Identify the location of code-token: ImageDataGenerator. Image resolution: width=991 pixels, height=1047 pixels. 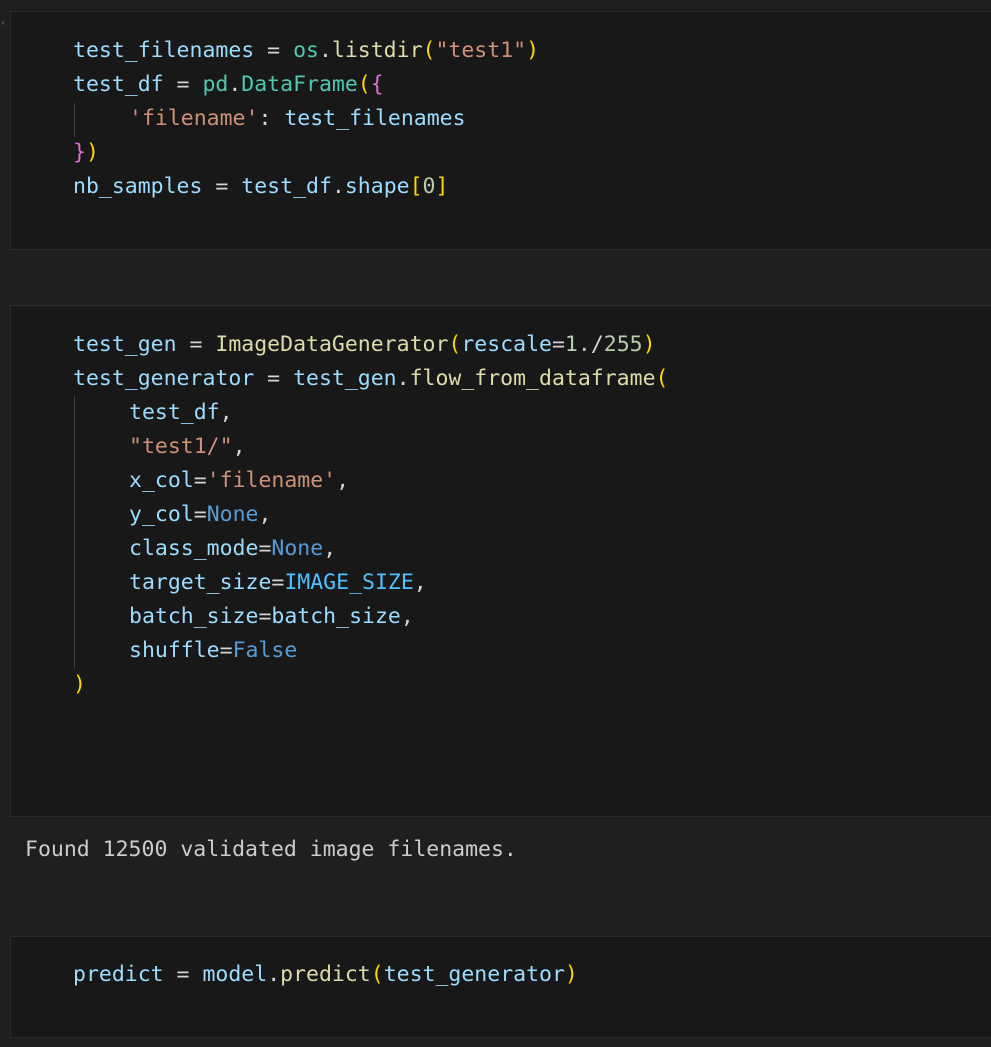
(332, 344).